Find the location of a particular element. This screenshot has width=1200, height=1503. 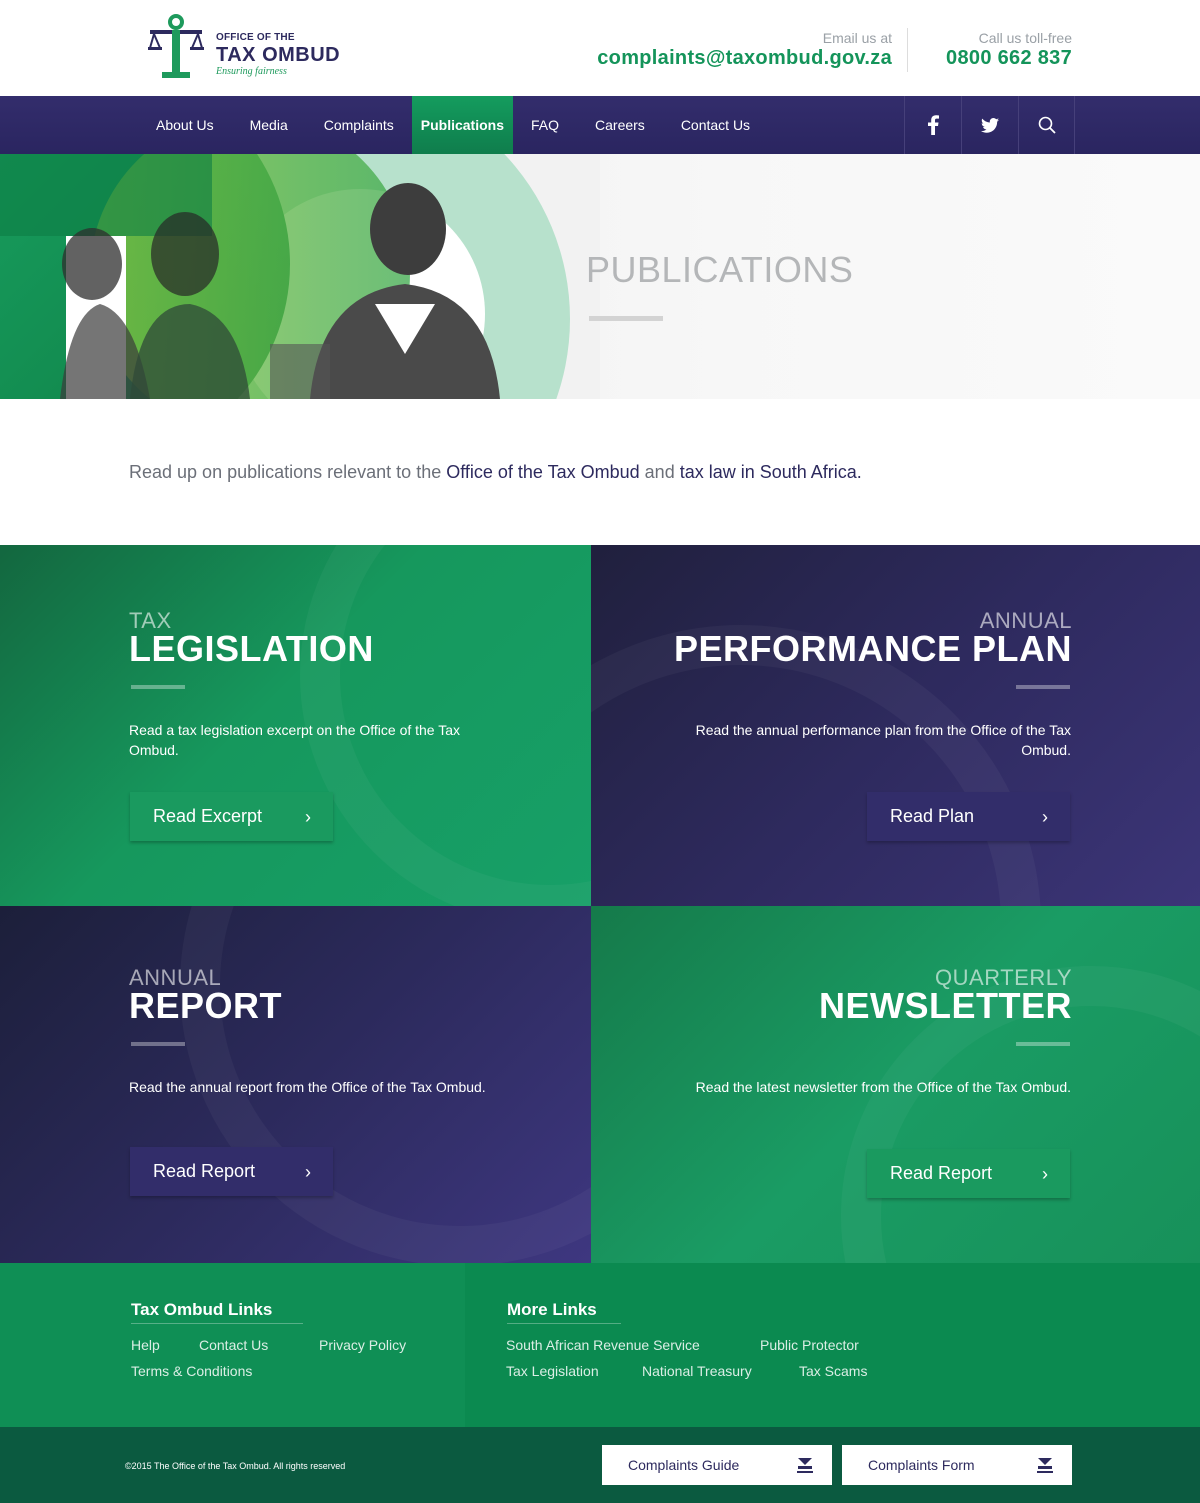

contact-divider is located at coordinates (907, 50).